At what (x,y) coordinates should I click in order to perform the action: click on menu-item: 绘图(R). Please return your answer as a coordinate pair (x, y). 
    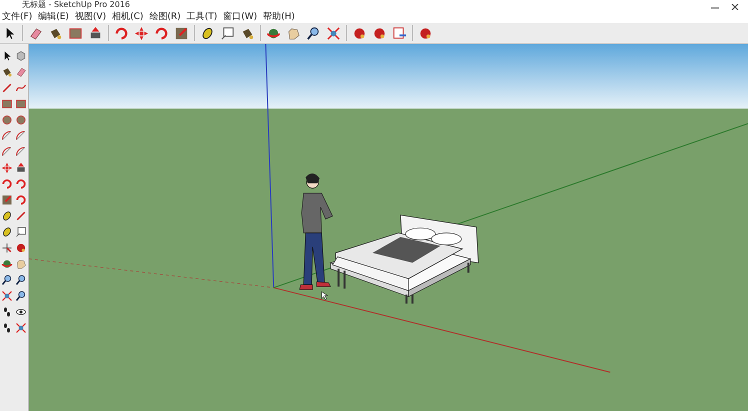
    Looking at the image, I should click on (165, 16).